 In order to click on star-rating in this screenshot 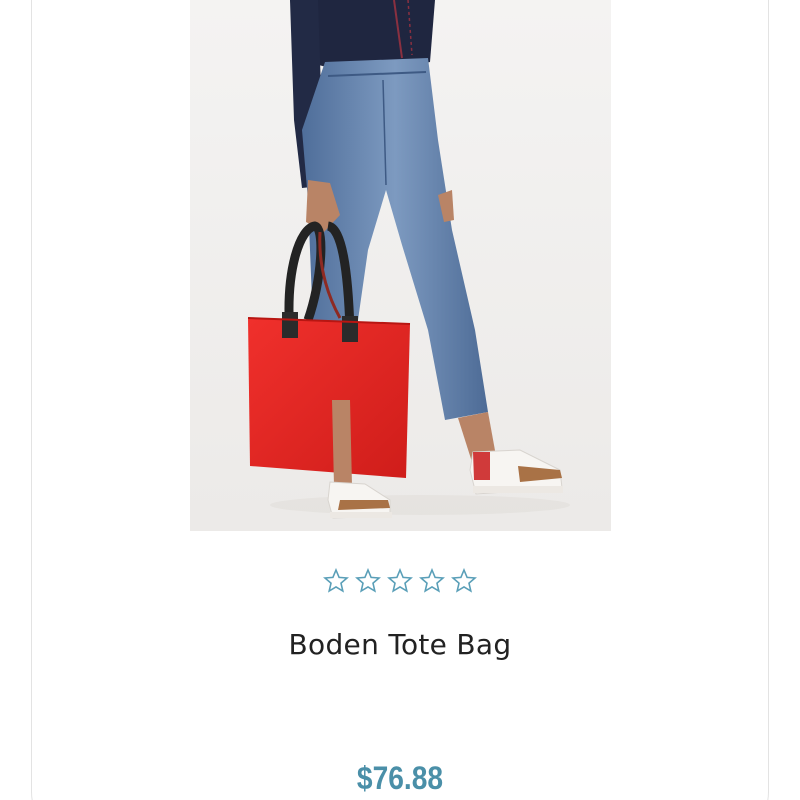, I will do `click(400, 581)`.